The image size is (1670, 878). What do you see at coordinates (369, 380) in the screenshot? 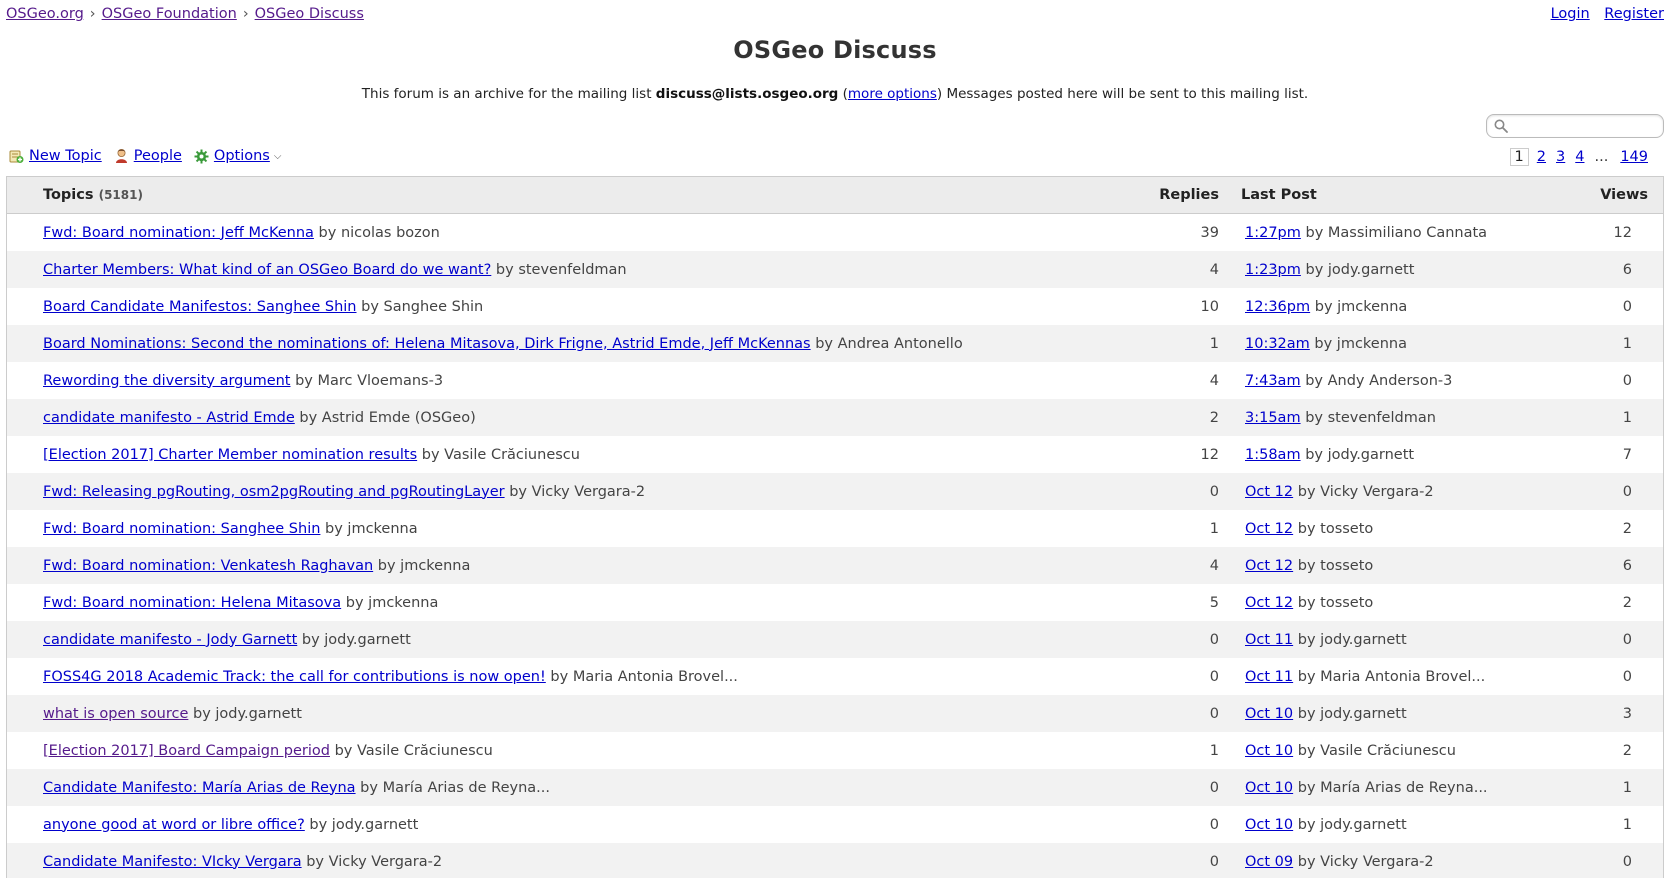
I see `topic-author: by Marc Vloemans-3` at bounding box center [369, 380].